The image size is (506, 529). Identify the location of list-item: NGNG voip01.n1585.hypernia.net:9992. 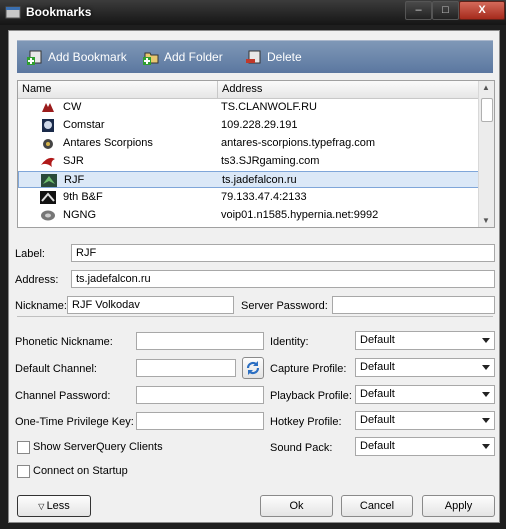
(248, 215).